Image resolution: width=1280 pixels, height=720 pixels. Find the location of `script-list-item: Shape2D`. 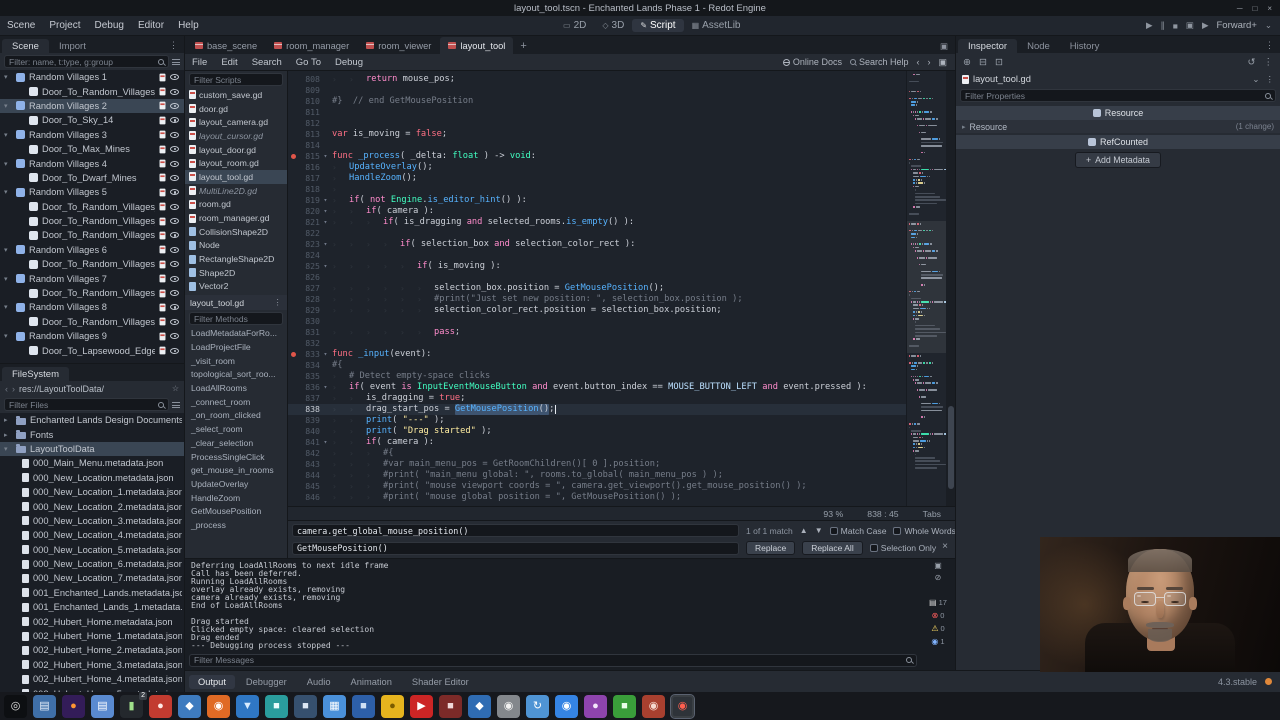

script-list-item: Shape2D is located at coordinates (236, 273).